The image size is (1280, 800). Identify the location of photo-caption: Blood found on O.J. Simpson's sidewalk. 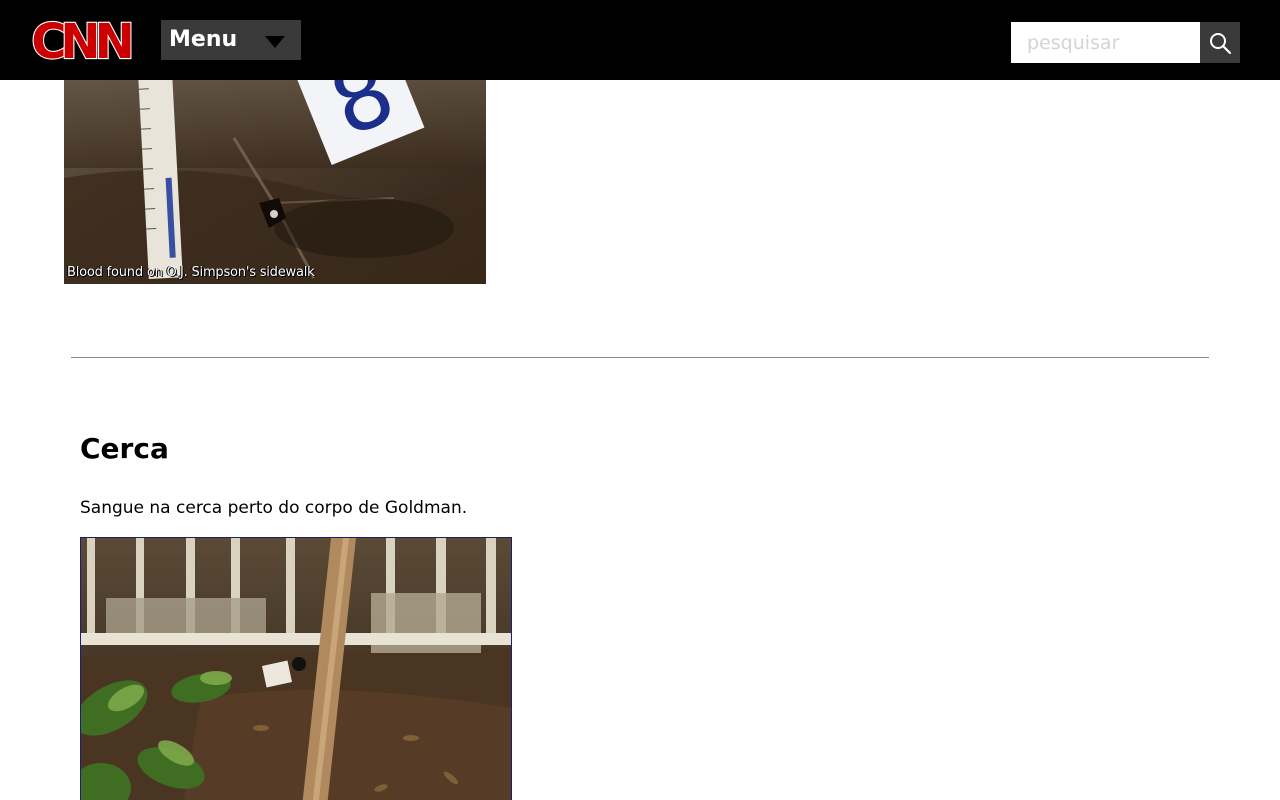
(191, 272).